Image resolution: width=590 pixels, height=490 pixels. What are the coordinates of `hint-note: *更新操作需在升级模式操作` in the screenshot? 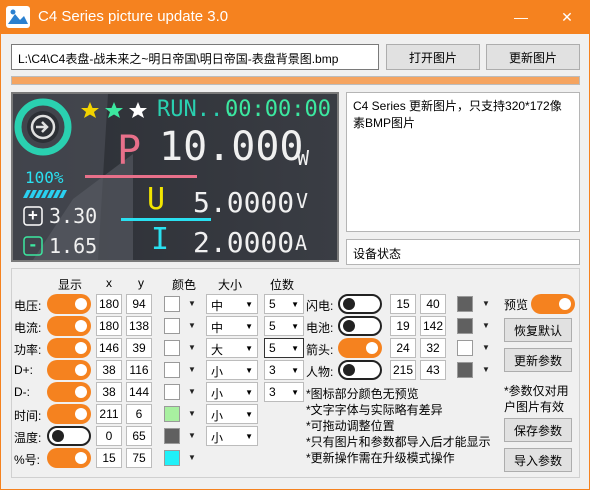 It's located at (380, 458).